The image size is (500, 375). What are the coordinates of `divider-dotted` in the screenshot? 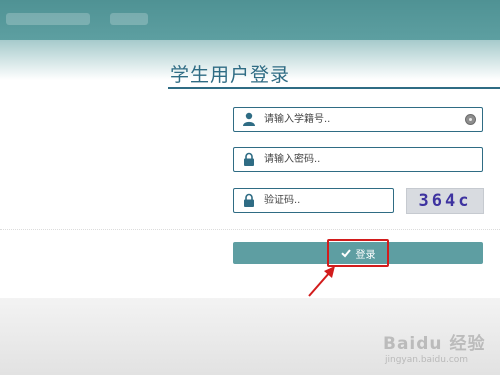 It's located at (250, 229).